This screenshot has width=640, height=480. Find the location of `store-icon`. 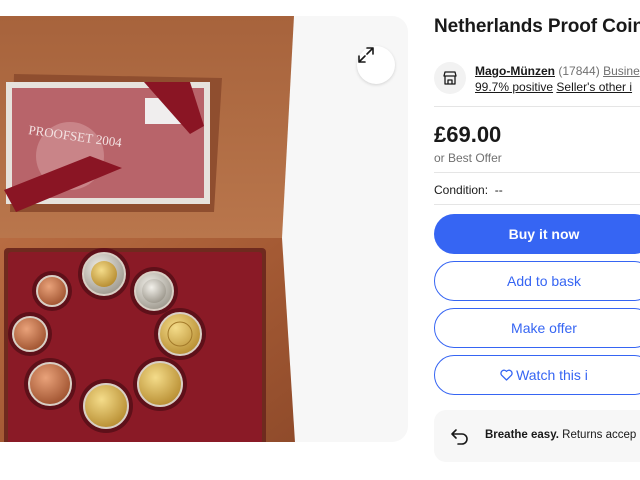

store-icon is located at coordinates (450, 78).